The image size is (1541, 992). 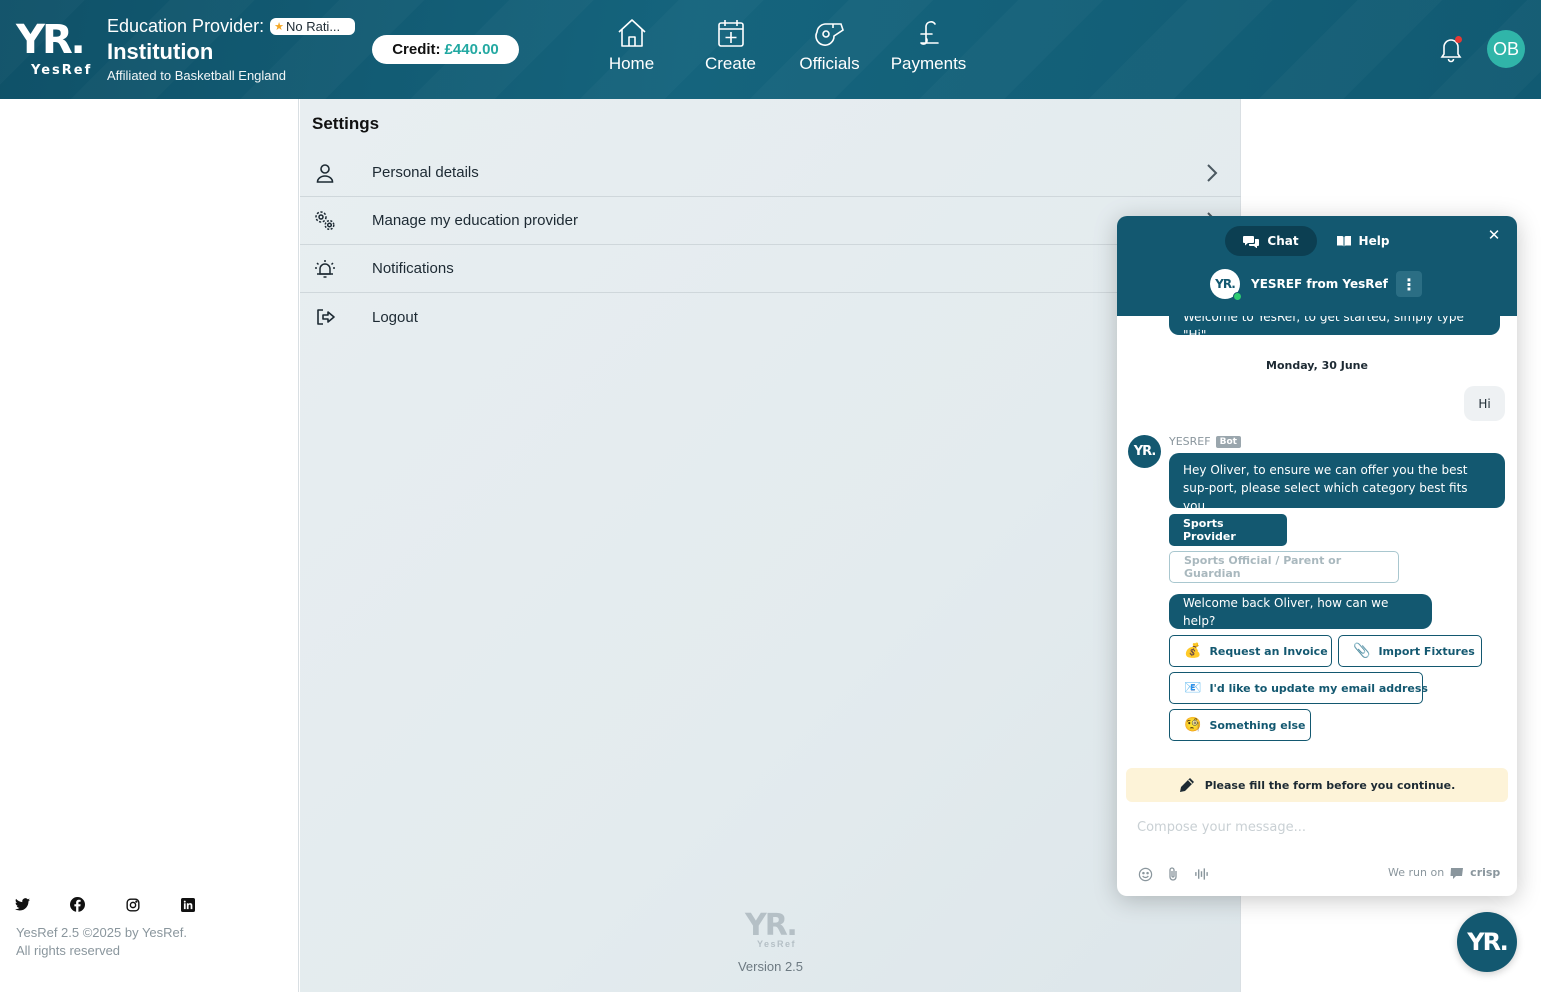 What do you see at coordinates (1212, 172) in the screenshot?
I see `chevron-right-icon` at bounding box center [1212, 172].